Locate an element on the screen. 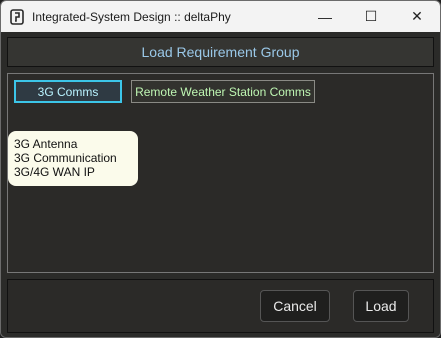 The height and width of the screenshot is (338, 441). close-icon: ✕ is located at coordinates (417, 16).